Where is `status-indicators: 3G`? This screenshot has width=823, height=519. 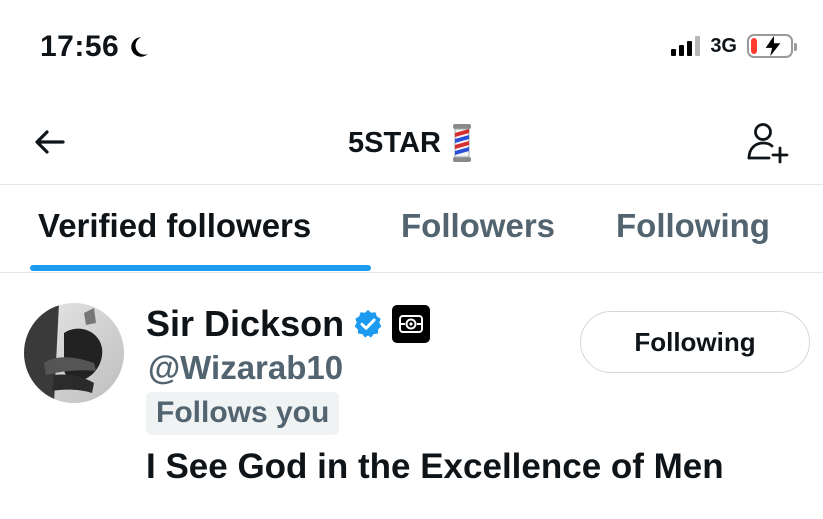 status-indicators: 3G is located at coordinates (734, 46).